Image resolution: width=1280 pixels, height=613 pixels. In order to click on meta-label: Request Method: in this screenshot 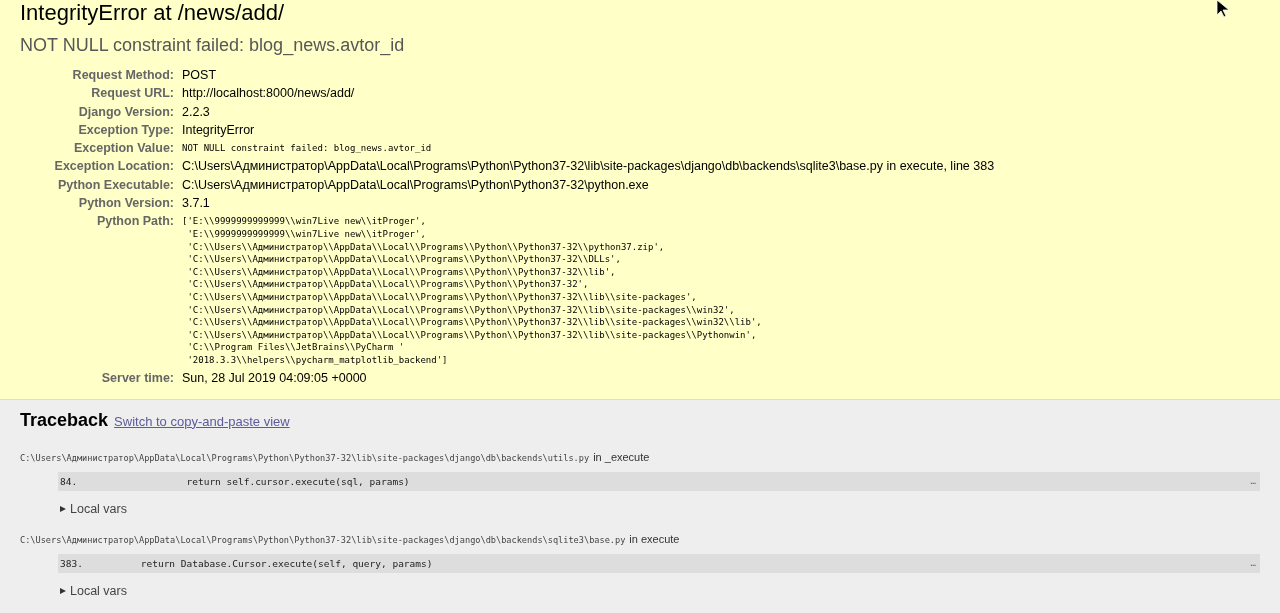, I will do `click(122, 75)`.